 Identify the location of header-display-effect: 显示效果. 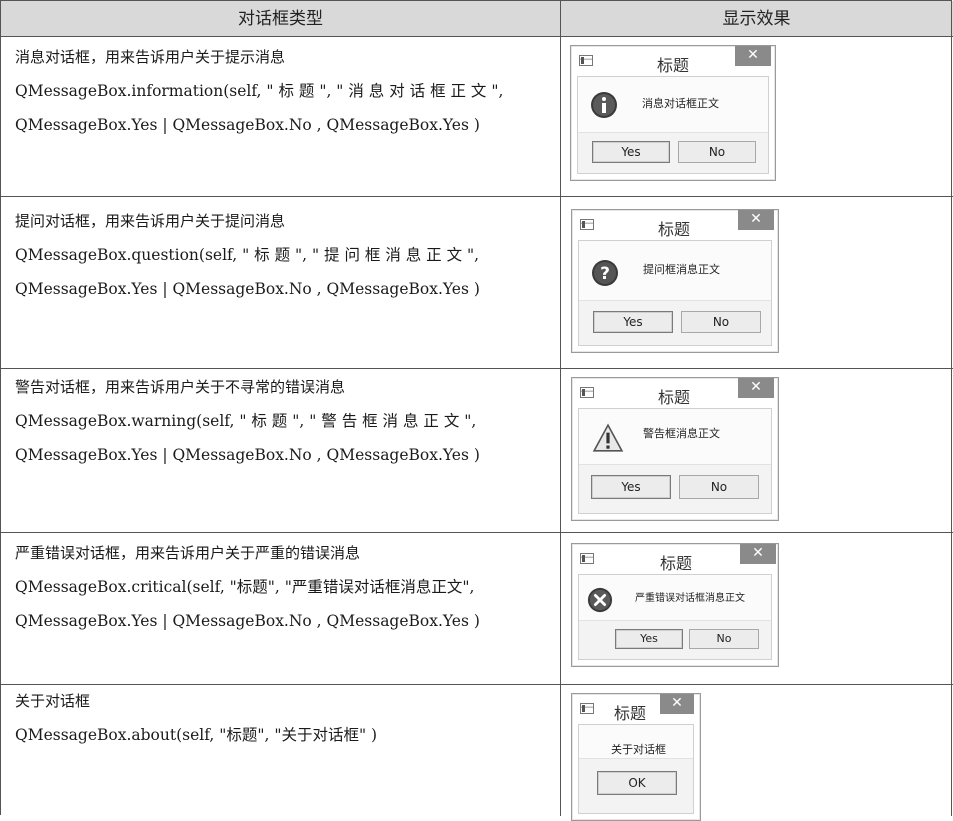
(756, 19).